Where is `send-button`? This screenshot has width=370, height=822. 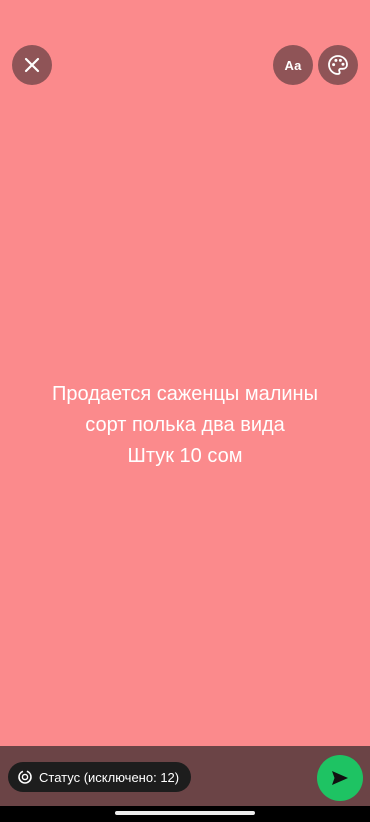 send-button is located at coordinates (340, 778).